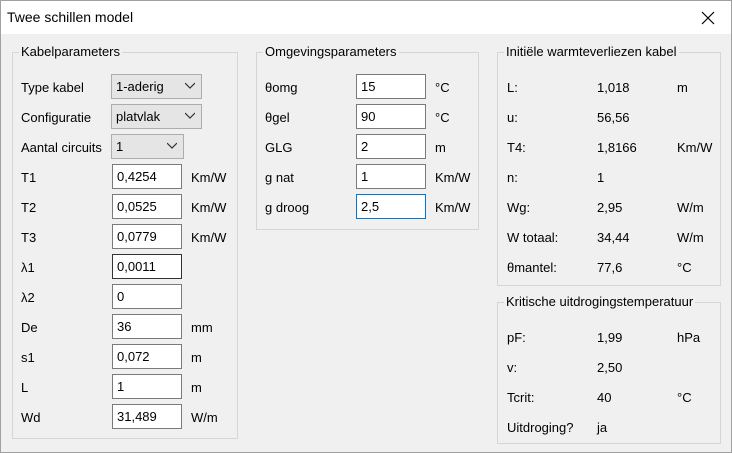  What do you see at coordinates (61, 147) in the screenshot?
I see `aantal-circuits-label: Aantal circuits` at bounding box center [61, 147].